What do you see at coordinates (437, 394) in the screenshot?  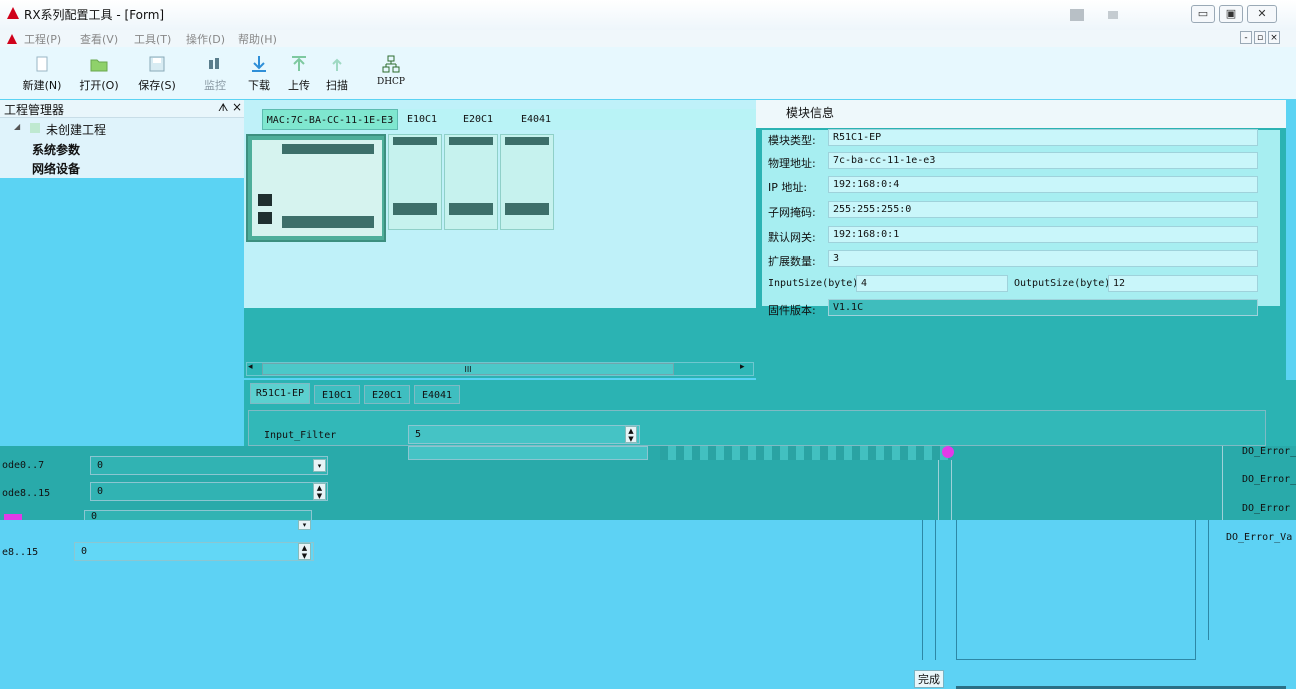 I see `tab-e4041: E4041` at bounding box center [437, 394].